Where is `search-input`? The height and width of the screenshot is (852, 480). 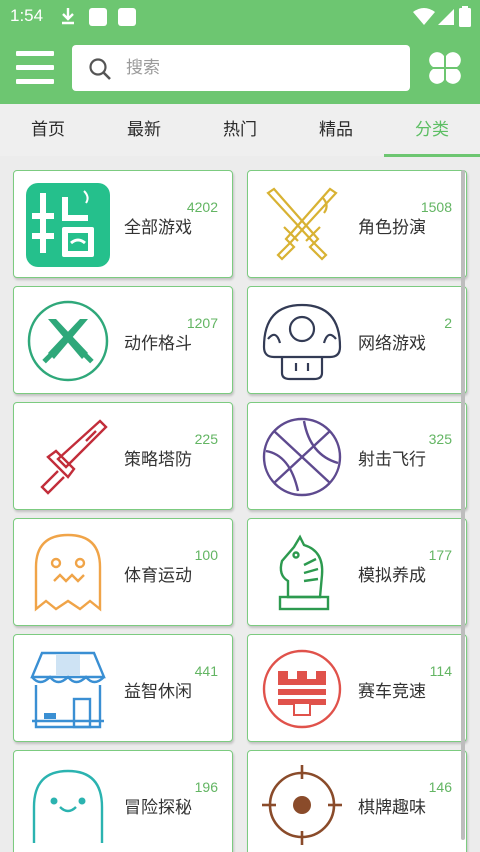
search-input is located at coordinates (256, 68).